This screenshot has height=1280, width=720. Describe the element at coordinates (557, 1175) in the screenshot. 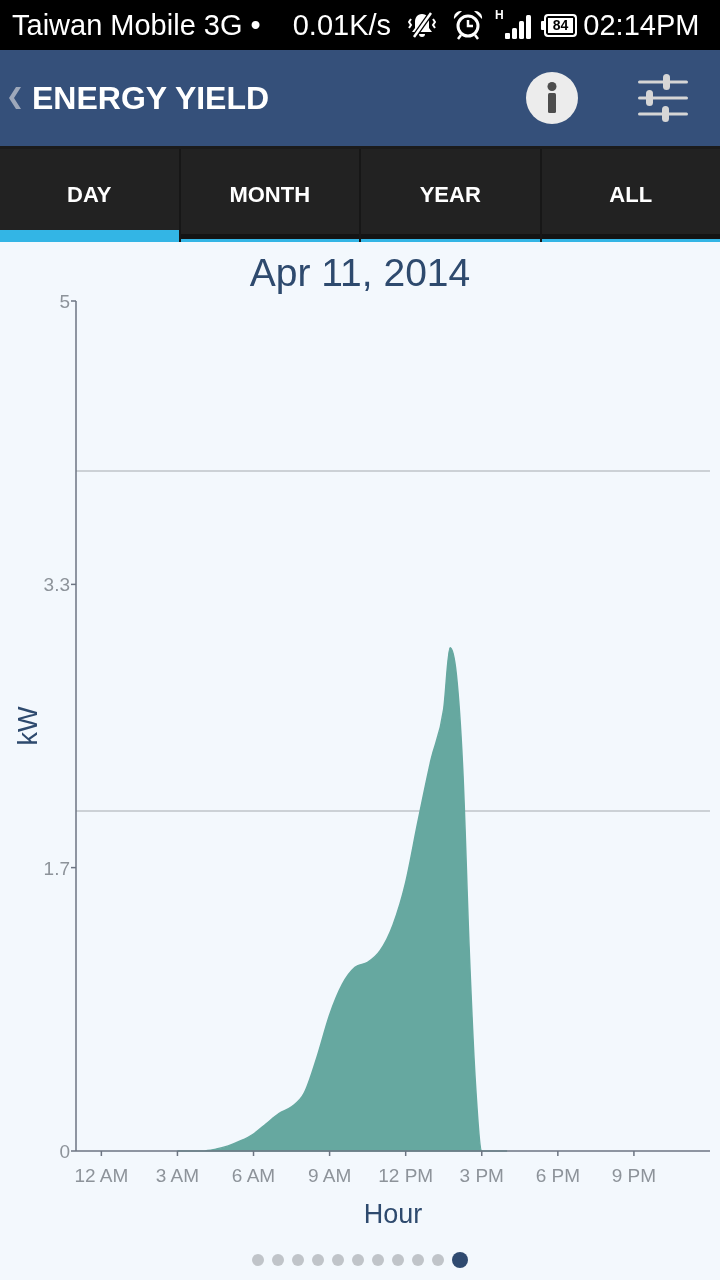

I see `x-tick-label: 6 PM` at that location.